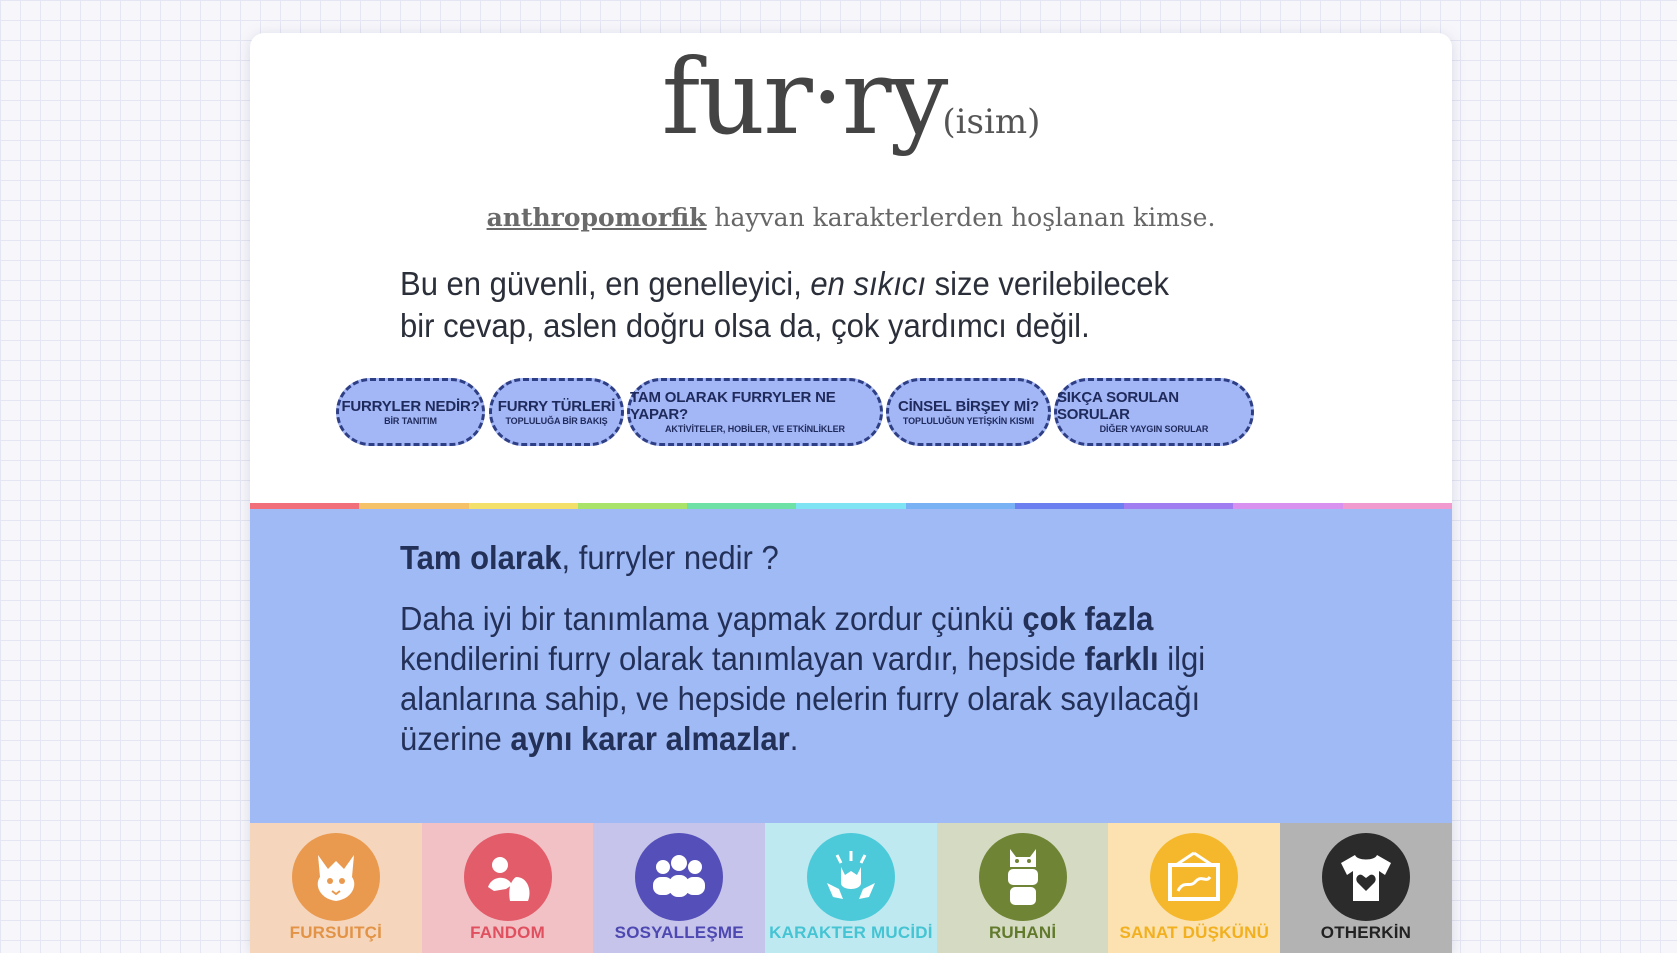 Image resolution: width=1677 pixels, height=953 pixels. Describe the element at coordinates (1194, 932) in the screenshot. I see `tile-label: SANAT DÜŞKÜNÜ` at that location.